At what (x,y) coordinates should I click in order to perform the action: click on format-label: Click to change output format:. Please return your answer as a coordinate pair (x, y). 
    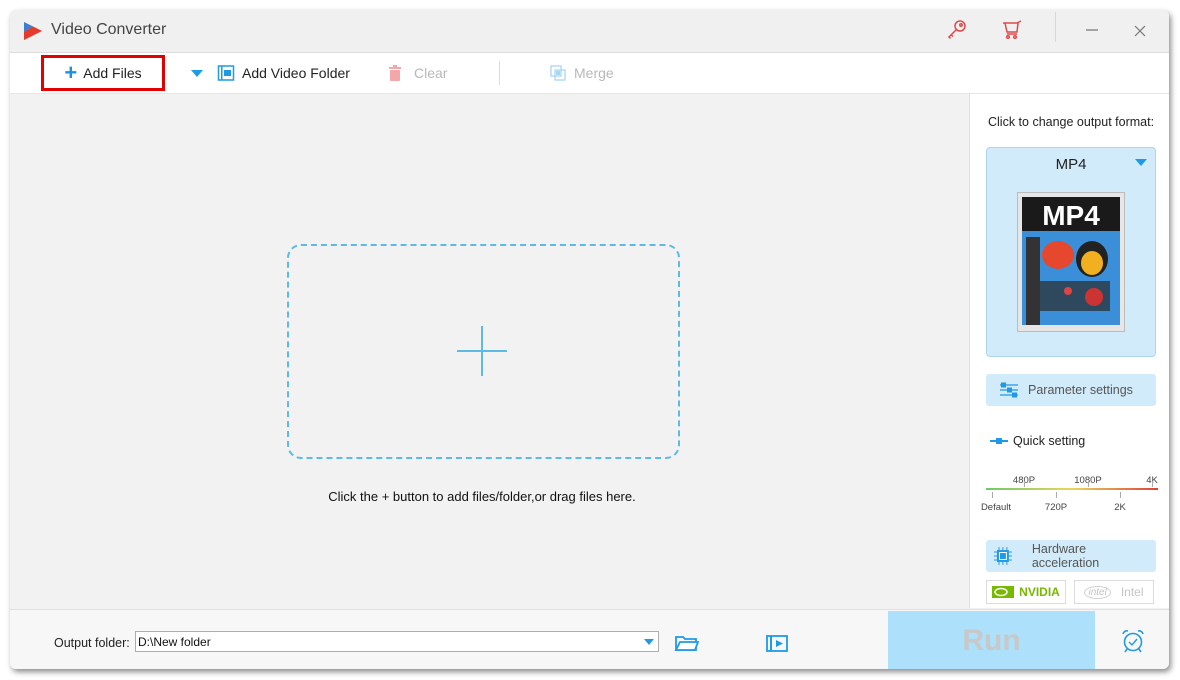
    Looking at the image, I should click on (1071, 122).